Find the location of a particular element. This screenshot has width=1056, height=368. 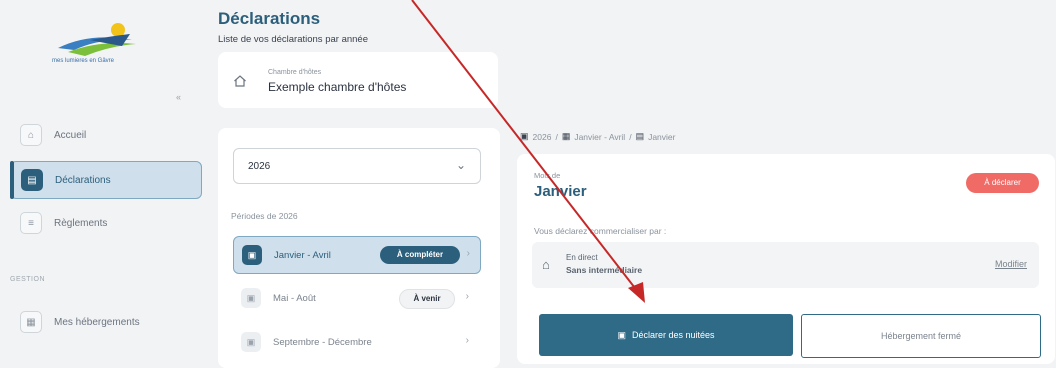

sidebar-item-reglements: ≡ Règlements is located at coordinates (105, 223).